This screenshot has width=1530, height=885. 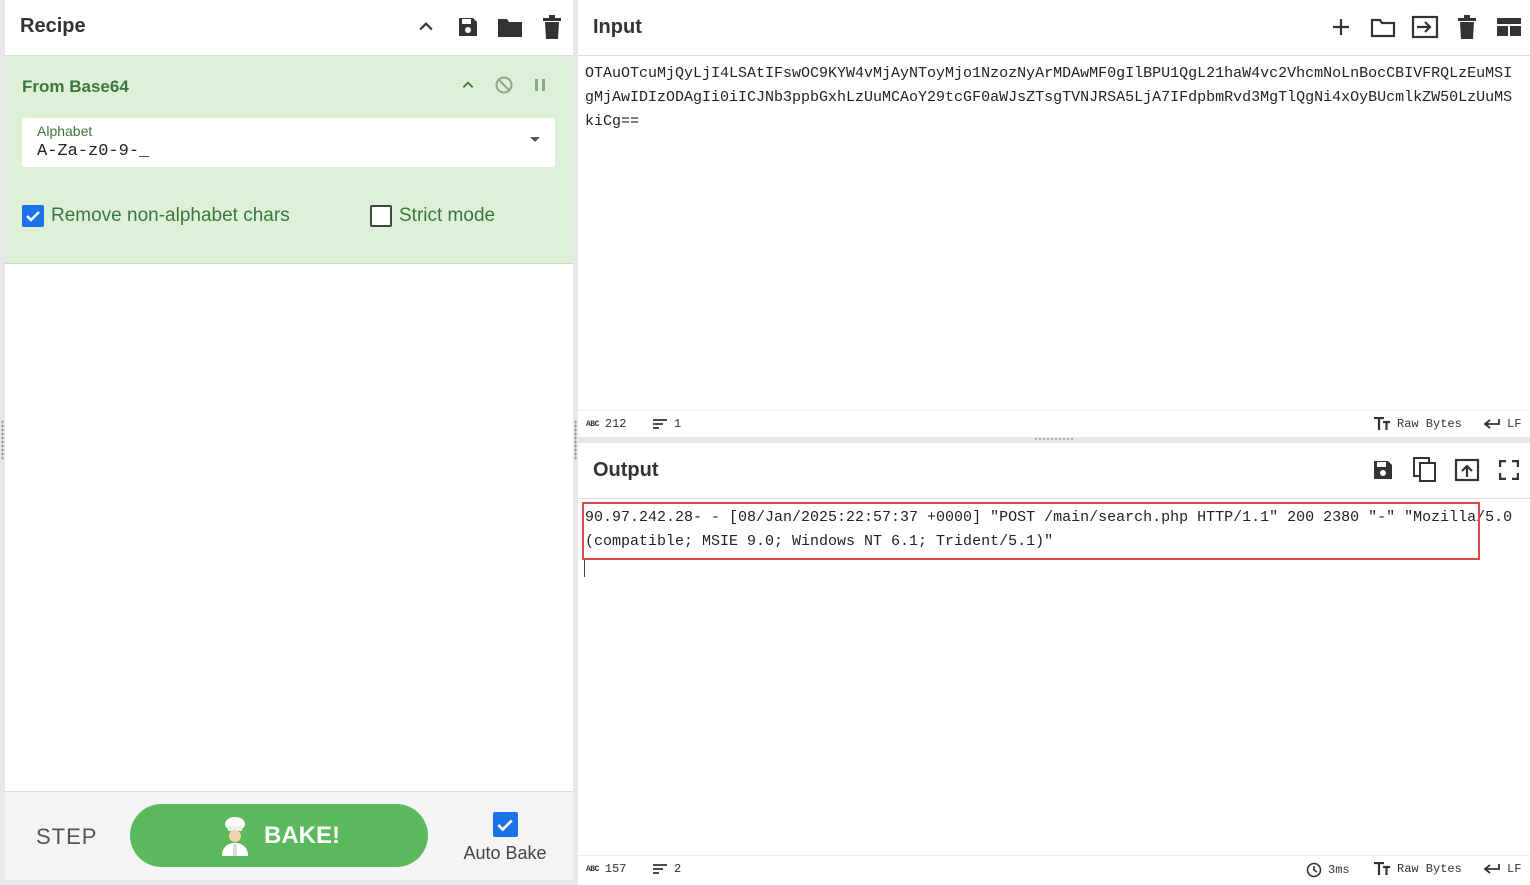 I want to click on remove-non-alphabet-checkbox: Remove non-alphabet chars, so click(x=156, y=216).